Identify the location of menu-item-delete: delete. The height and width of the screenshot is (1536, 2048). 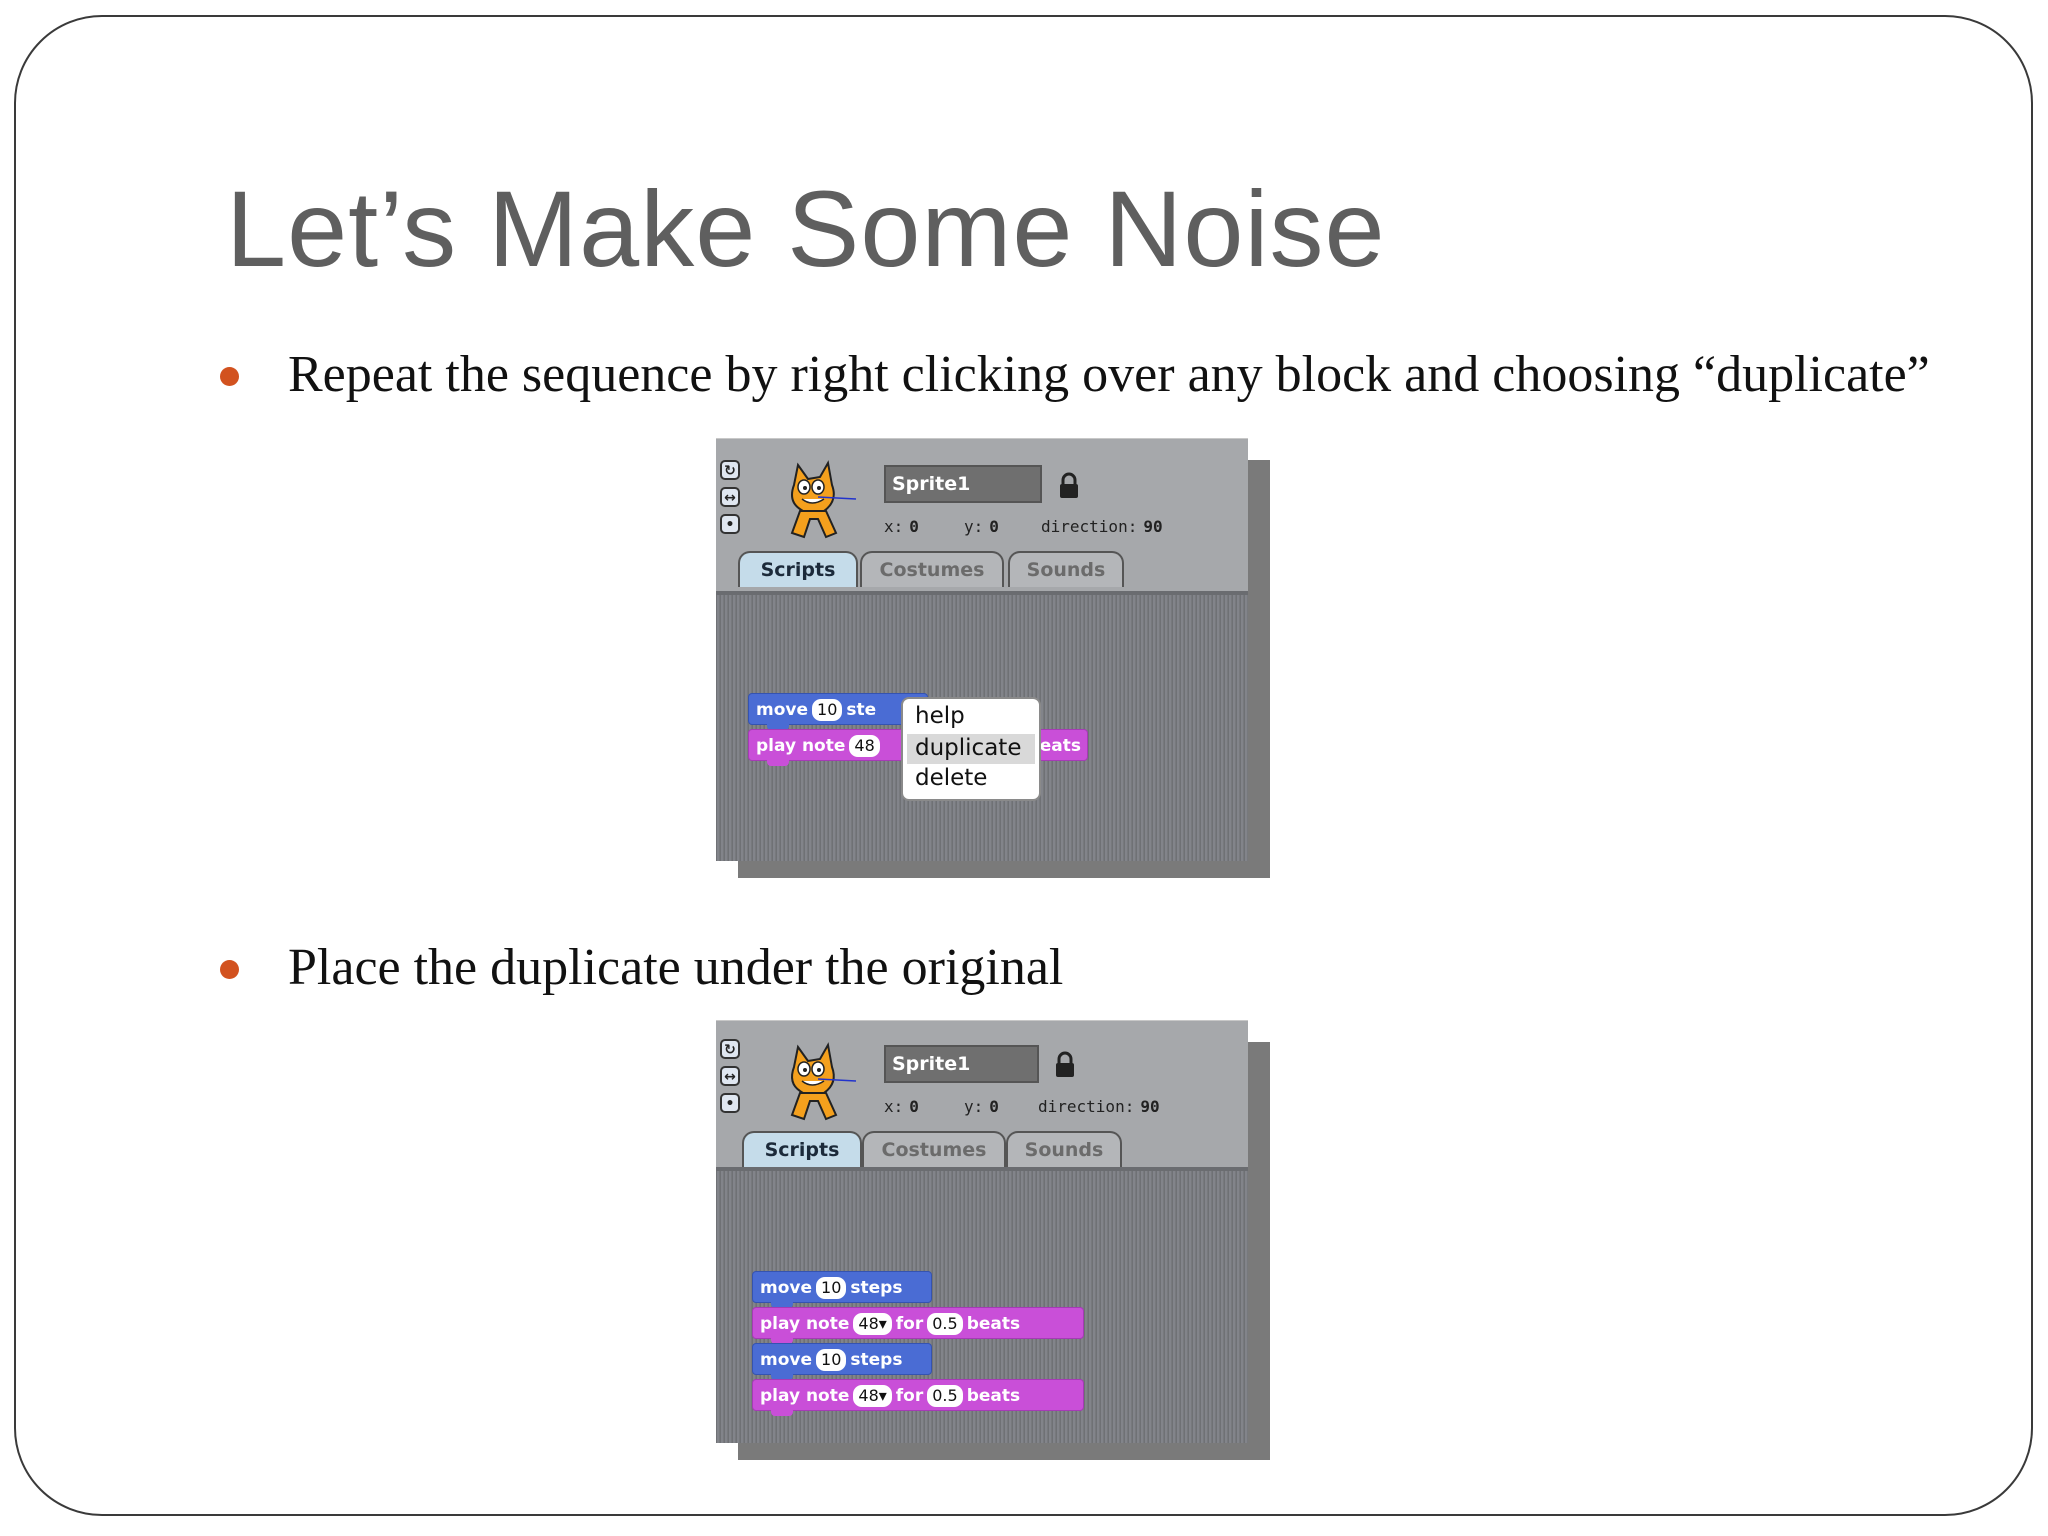
(951, 778).